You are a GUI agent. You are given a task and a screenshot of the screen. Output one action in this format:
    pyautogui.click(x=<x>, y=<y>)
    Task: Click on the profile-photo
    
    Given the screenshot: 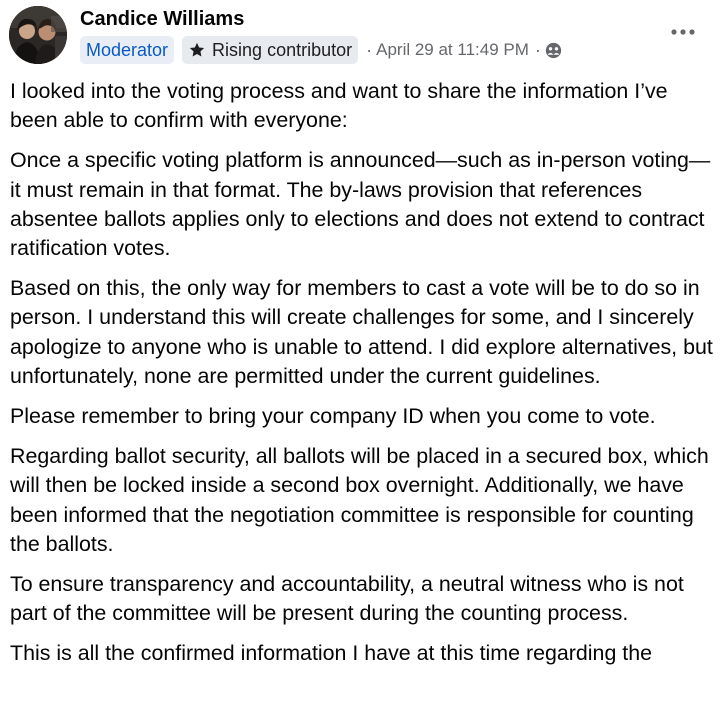 What is the action you would take?
    pyautogui.click(x=38, y=35)
    